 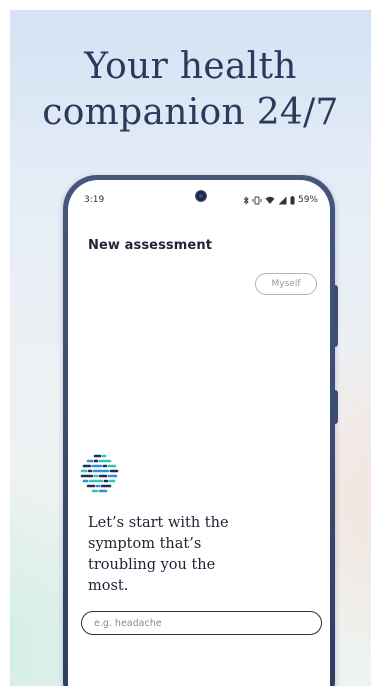 I want to click on assistant-logo-icon, so click(x=99, y=473).